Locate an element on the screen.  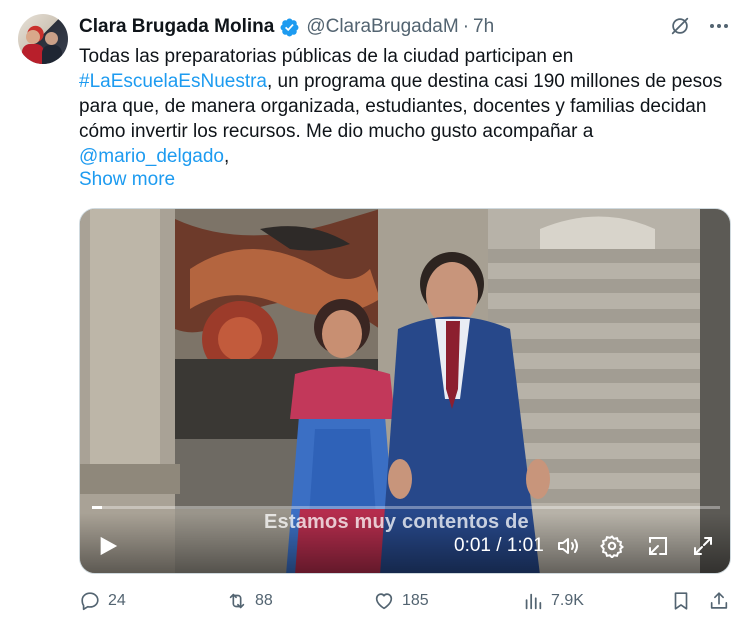
like-count: 185 is located at coordinates (415, 600).